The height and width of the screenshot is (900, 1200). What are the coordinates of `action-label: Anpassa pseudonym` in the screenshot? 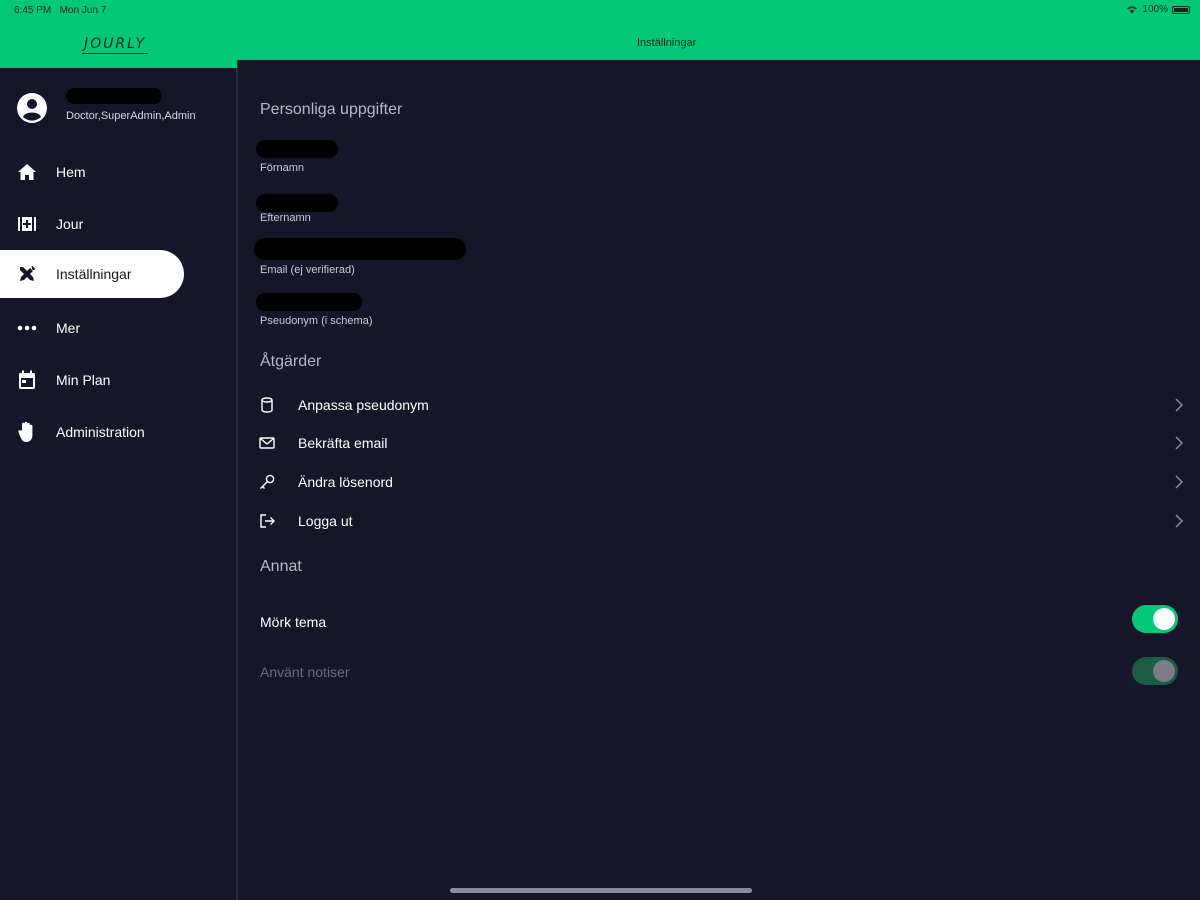 It's located at (363, 405).